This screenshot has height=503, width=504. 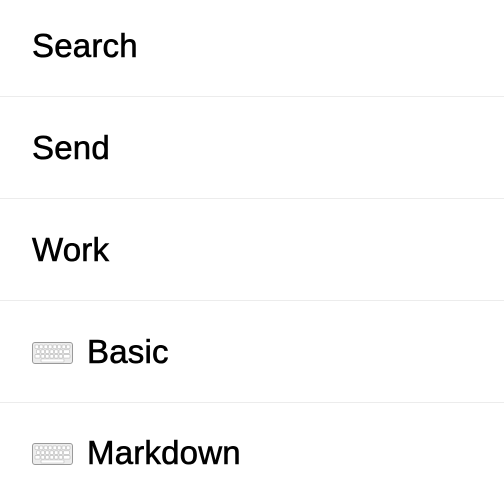 I want to click on list-item-label: Basic, so click(x=128, y=351).